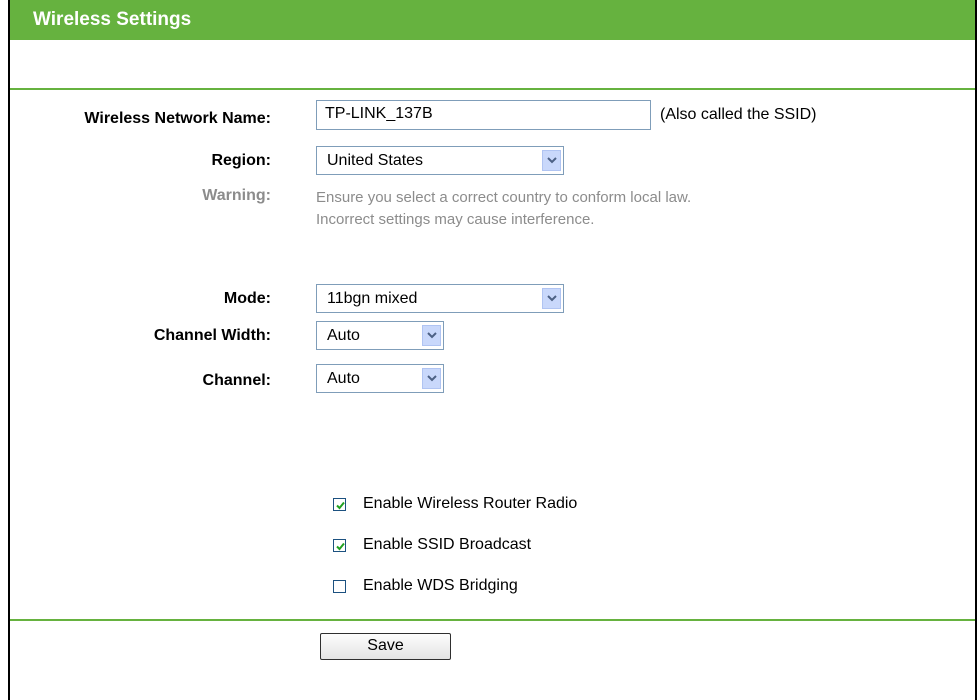 This screenshot has width=979, height=700. Describe the element at coordinates (447, 544) in the screenshot. I see `ssid-broadcast-label: Enable SSID Broadcast` at that location.